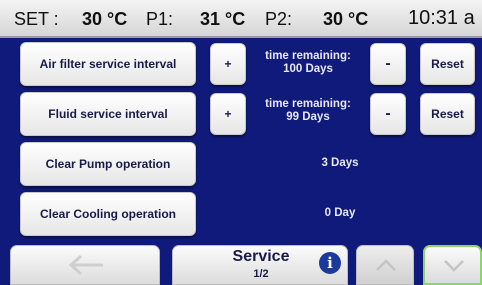 The width and height of the screenshot is (482, 285). I want to click on fluid-remaining-label: time remaining:, so click(308, 104).